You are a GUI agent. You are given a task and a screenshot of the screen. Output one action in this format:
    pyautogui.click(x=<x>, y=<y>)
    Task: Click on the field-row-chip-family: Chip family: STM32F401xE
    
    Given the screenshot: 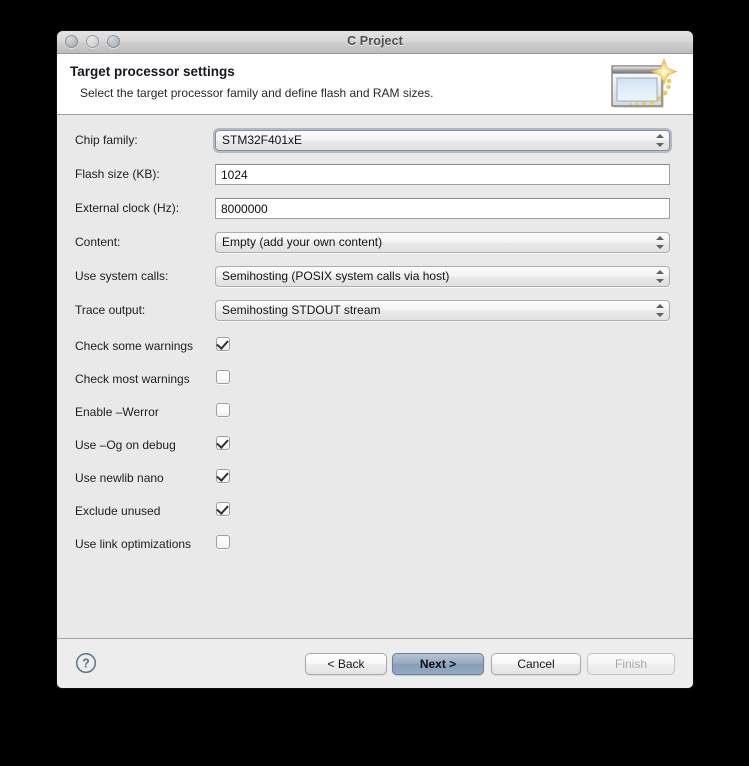 What is the action you would take?
    pyautogui.click(x=375, y=142)
    